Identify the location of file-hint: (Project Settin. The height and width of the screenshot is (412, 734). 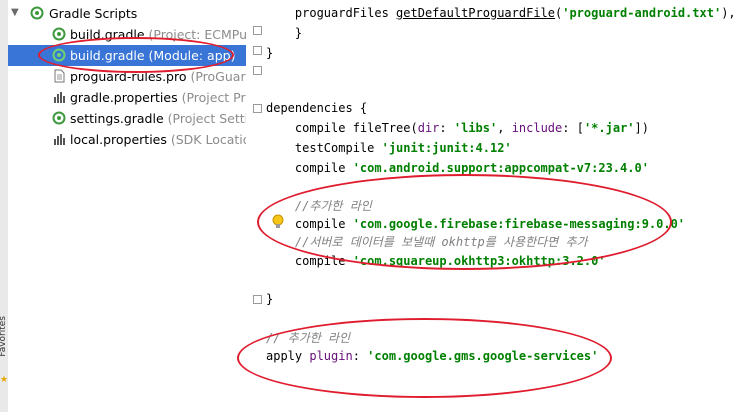
(206, 118).